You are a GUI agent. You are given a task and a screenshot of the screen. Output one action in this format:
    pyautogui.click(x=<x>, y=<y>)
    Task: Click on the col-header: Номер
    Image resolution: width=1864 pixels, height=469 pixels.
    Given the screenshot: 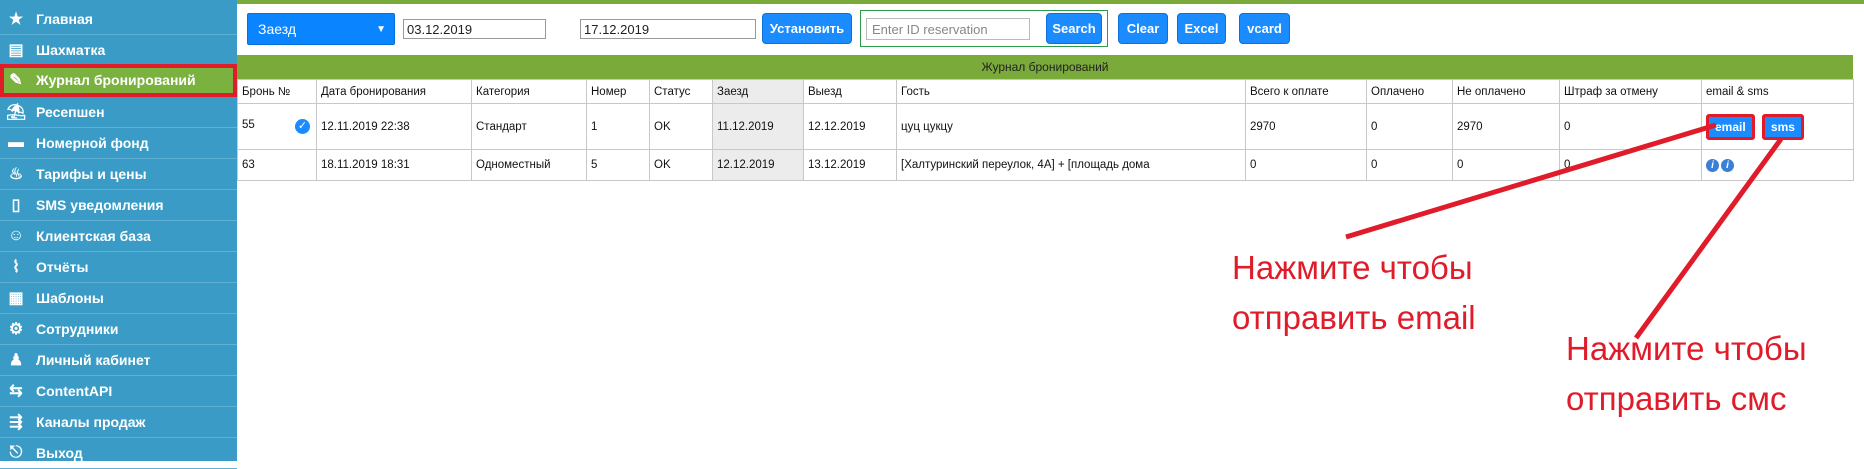 What is the action you would take?
    pyautogui.click(x=618, y=91)
    